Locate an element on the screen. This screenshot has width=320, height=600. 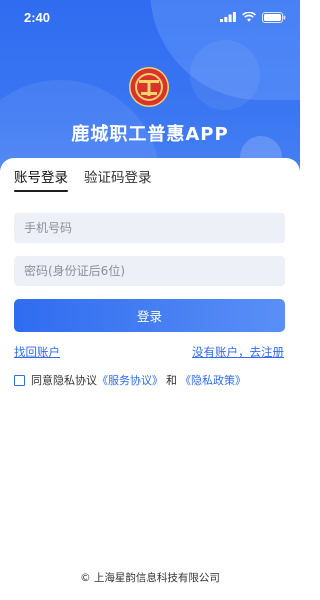
register-link: 没有账户，去注册 is located at coordinates (238, 352).